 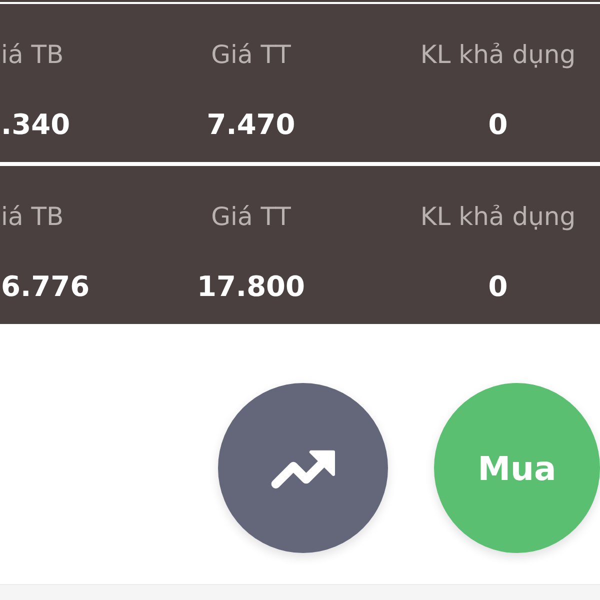 I want to click on column-value: 7.470, so click(x=251, y=125).